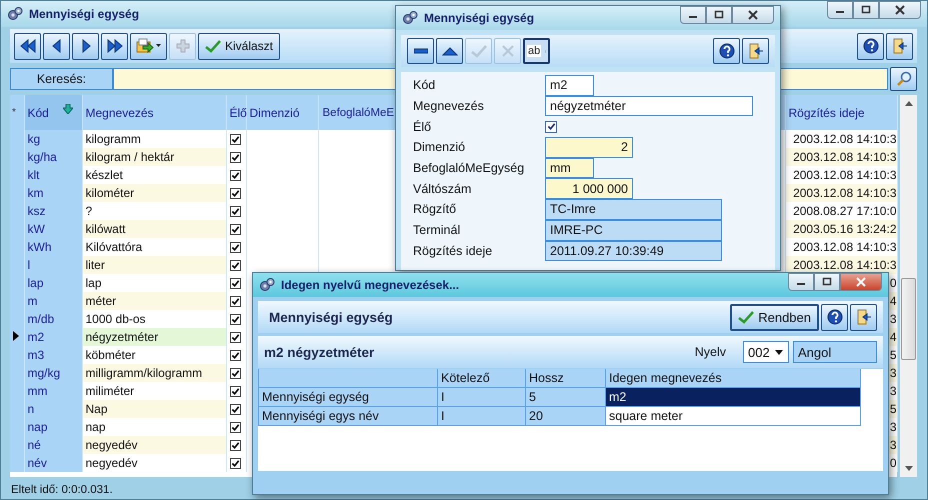 This screenshot has height=500, width=928. What do you see at coordinates (469, 168) in the screenshot?
I see `field-label: BefoglalóMeEgység` at bounding box center [469, 168].